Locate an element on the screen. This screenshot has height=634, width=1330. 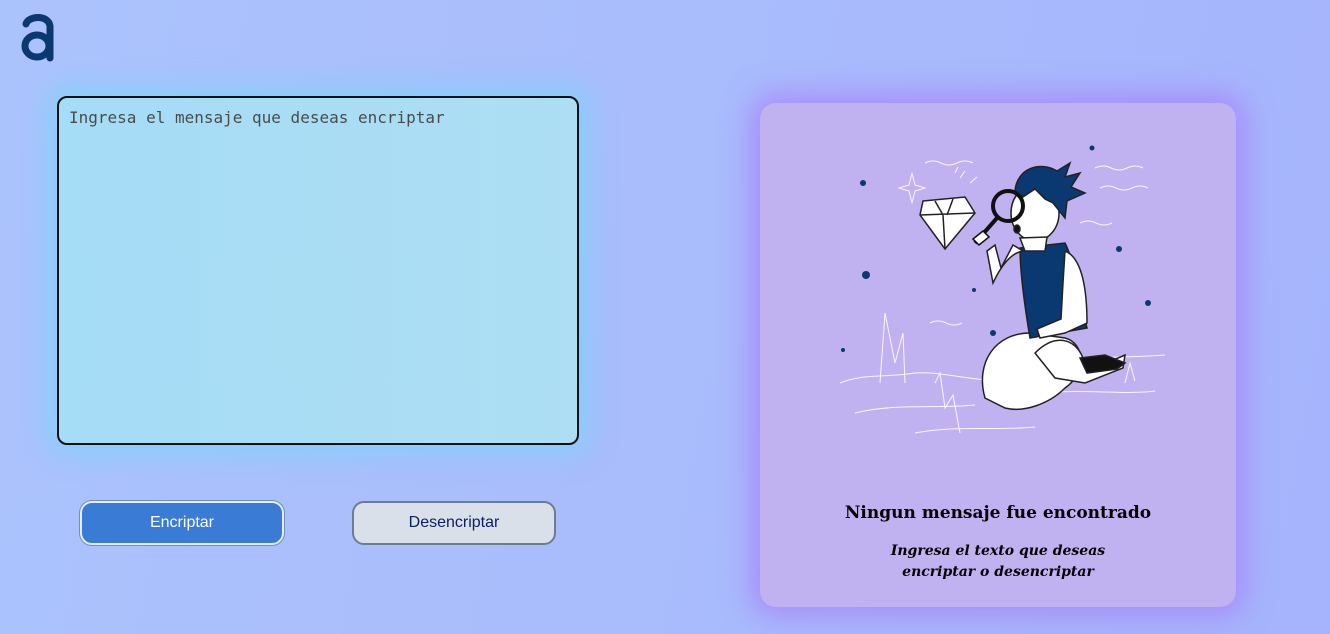
logo-icon is located at coordinates (37, 38).